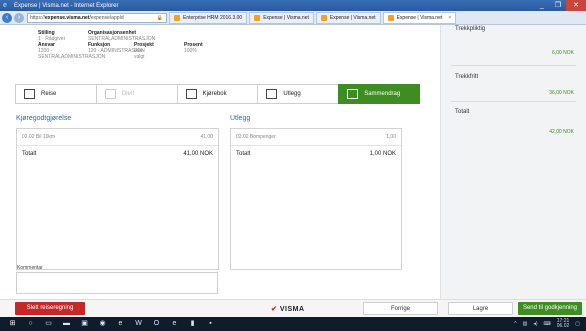 The width and height of the screenshot is (586, 331). What do you see at coordinates (576, 5) in the screenshot?
I see `close-window-button: ✕` at bounding box center [576, 5].